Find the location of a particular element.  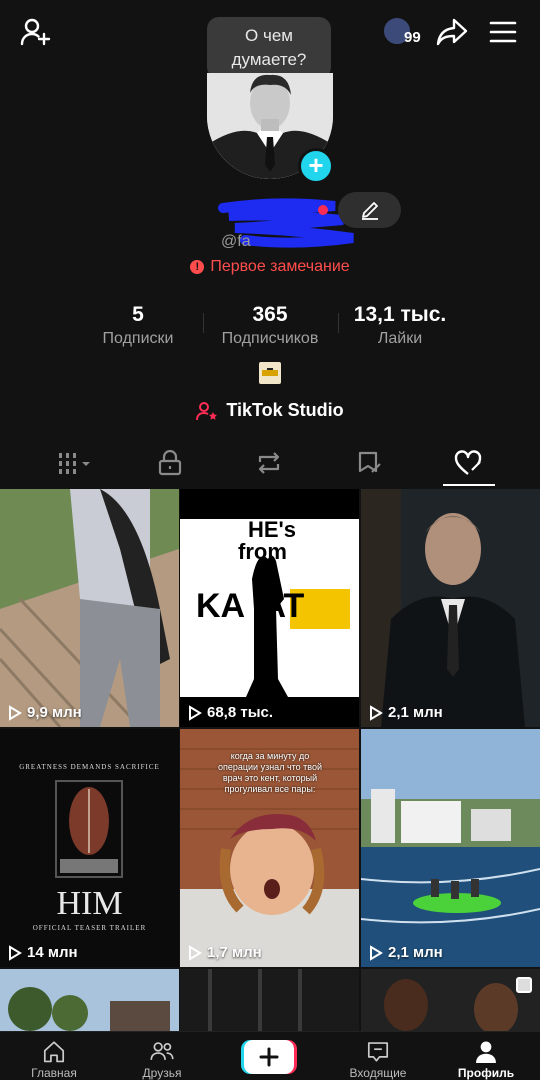

stat-following: 5 Подписки is located at coordinates (138, 326).